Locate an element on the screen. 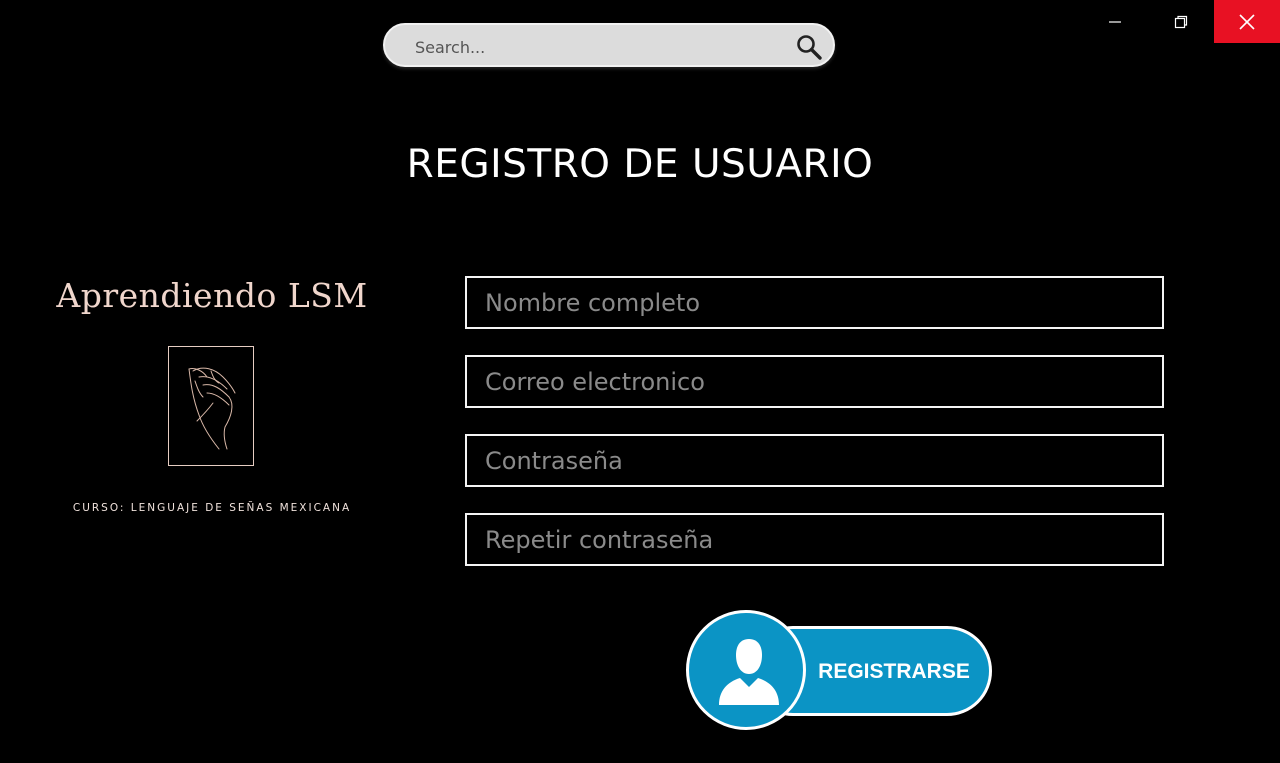 The height and width of the screenshot is (763, 1280). window-controls is located at coordinates (1181, 21).